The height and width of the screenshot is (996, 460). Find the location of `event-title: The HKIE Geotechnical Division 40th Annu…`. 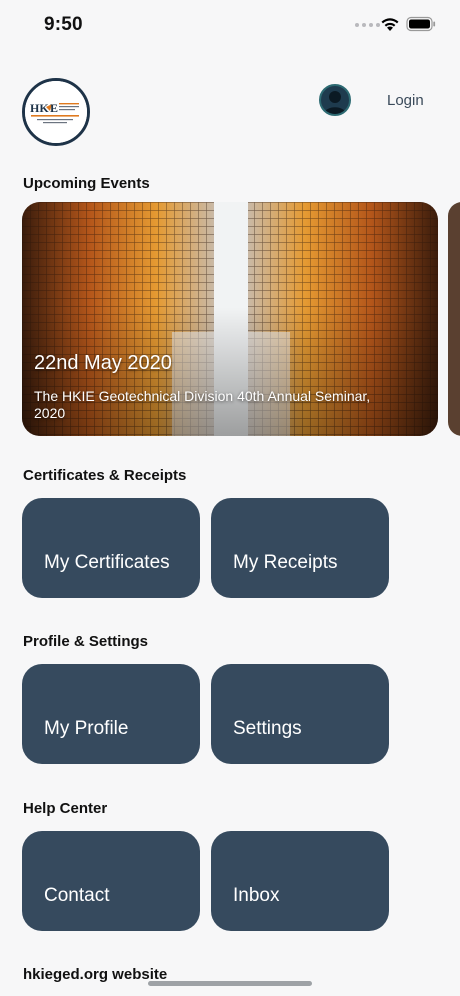

event-title: The HKIE Geotechnical Division 40th Annu… is located at coordinates (202, 404).